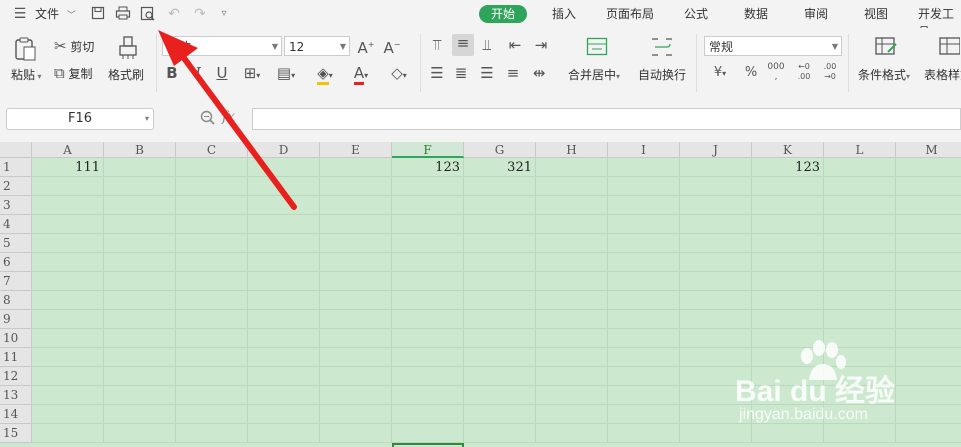 Image resolution: width=961 pixels, height=447 pixels. I want to click on column-header-j: J, so click(716, 150).